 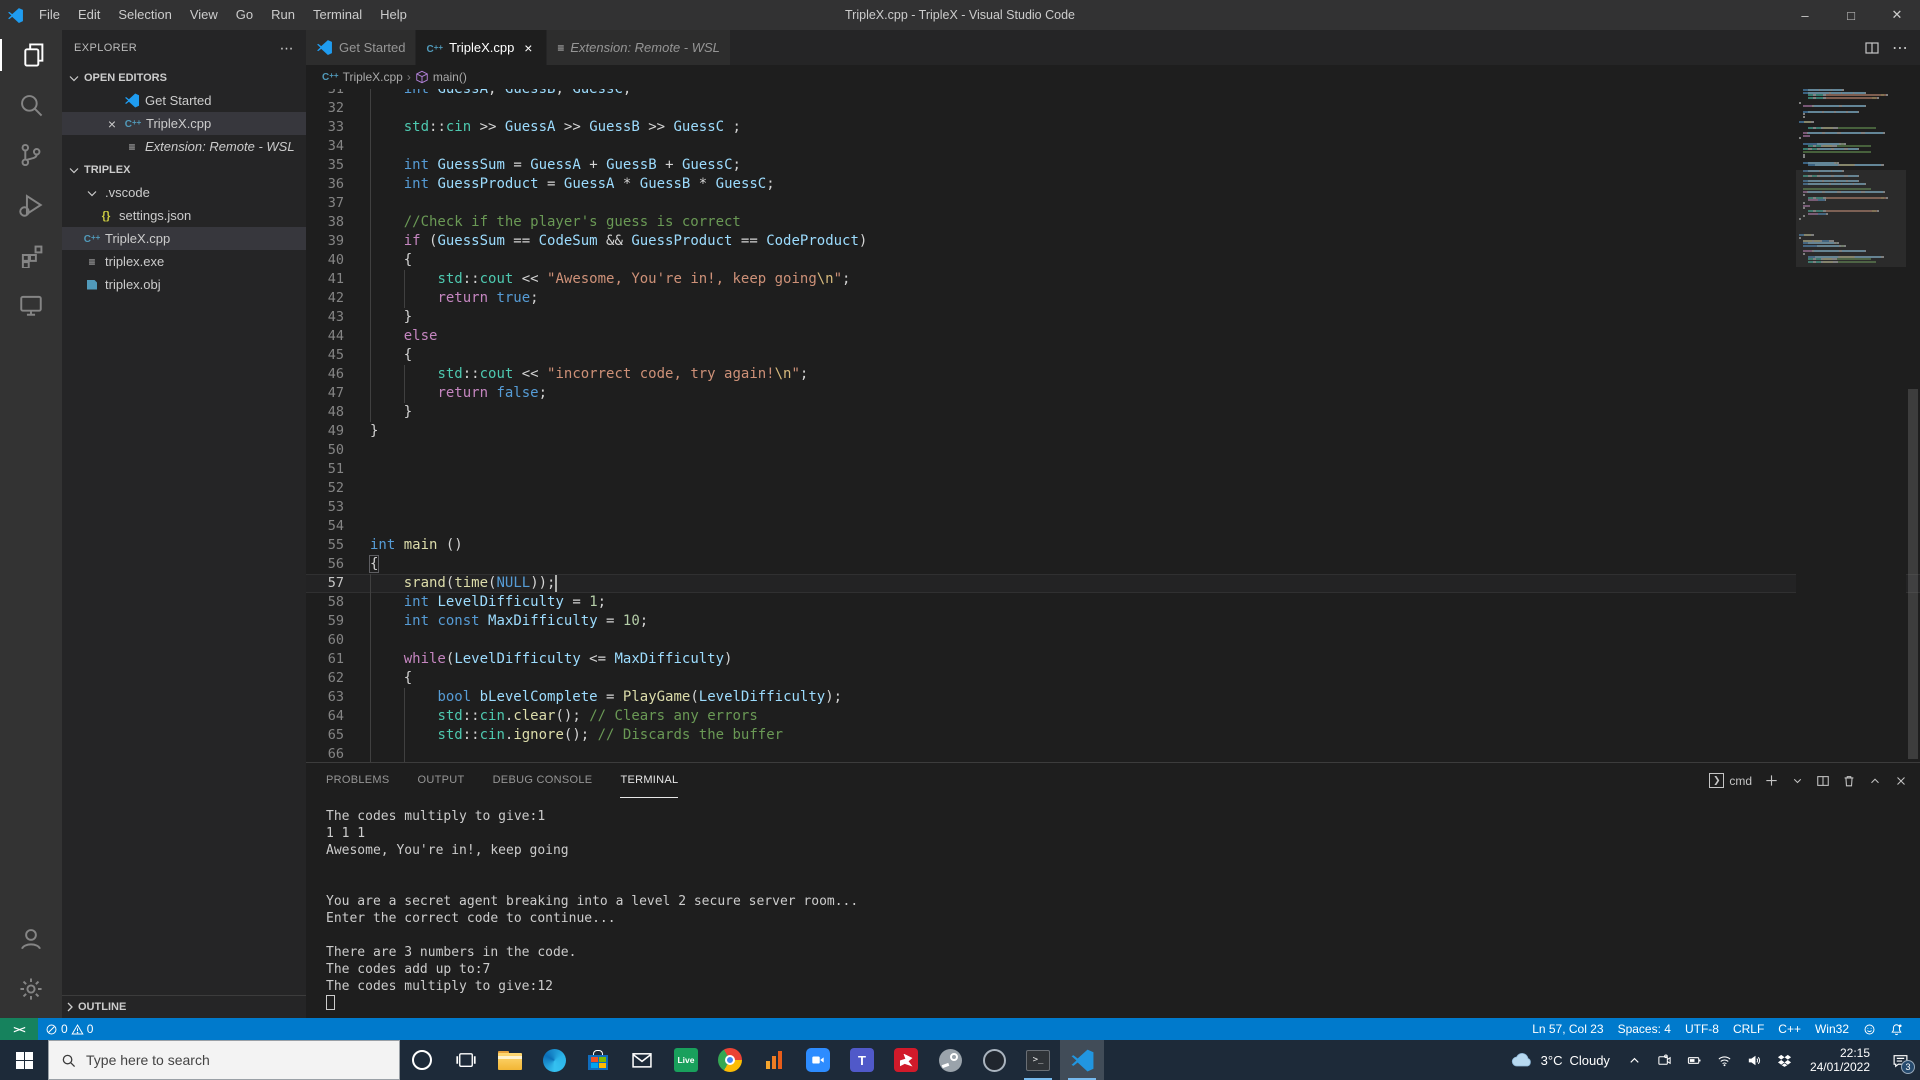 I want to click on meet-icon, so click(x=818, y=1060).